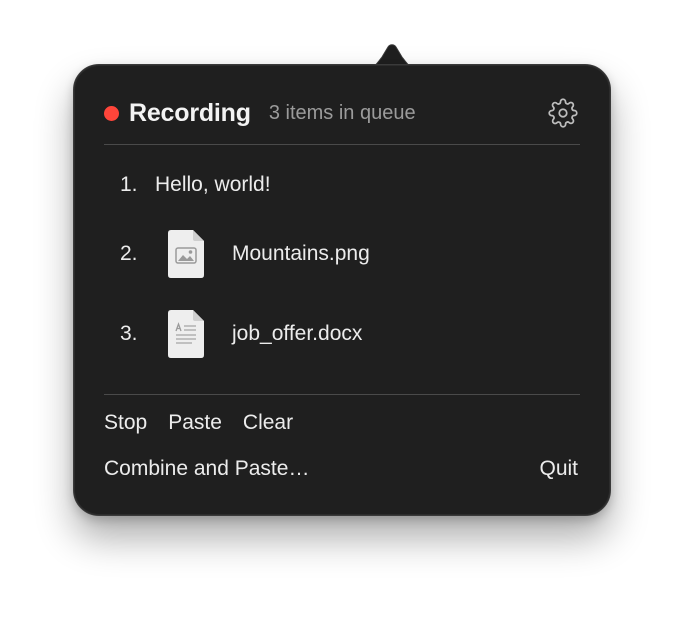  I want to click on secondary-actions: Combine and Paste… Quit, so click(341, 469).